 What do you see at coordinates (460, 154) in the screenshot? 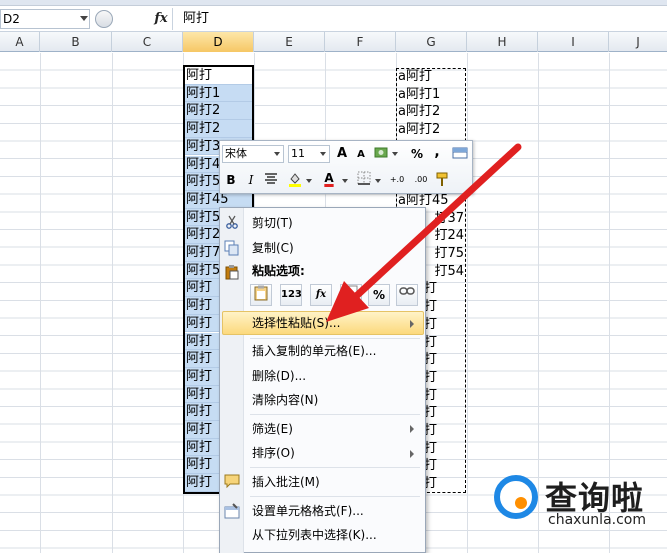
I see `format-table-icon` at bounding box center [460, 154].